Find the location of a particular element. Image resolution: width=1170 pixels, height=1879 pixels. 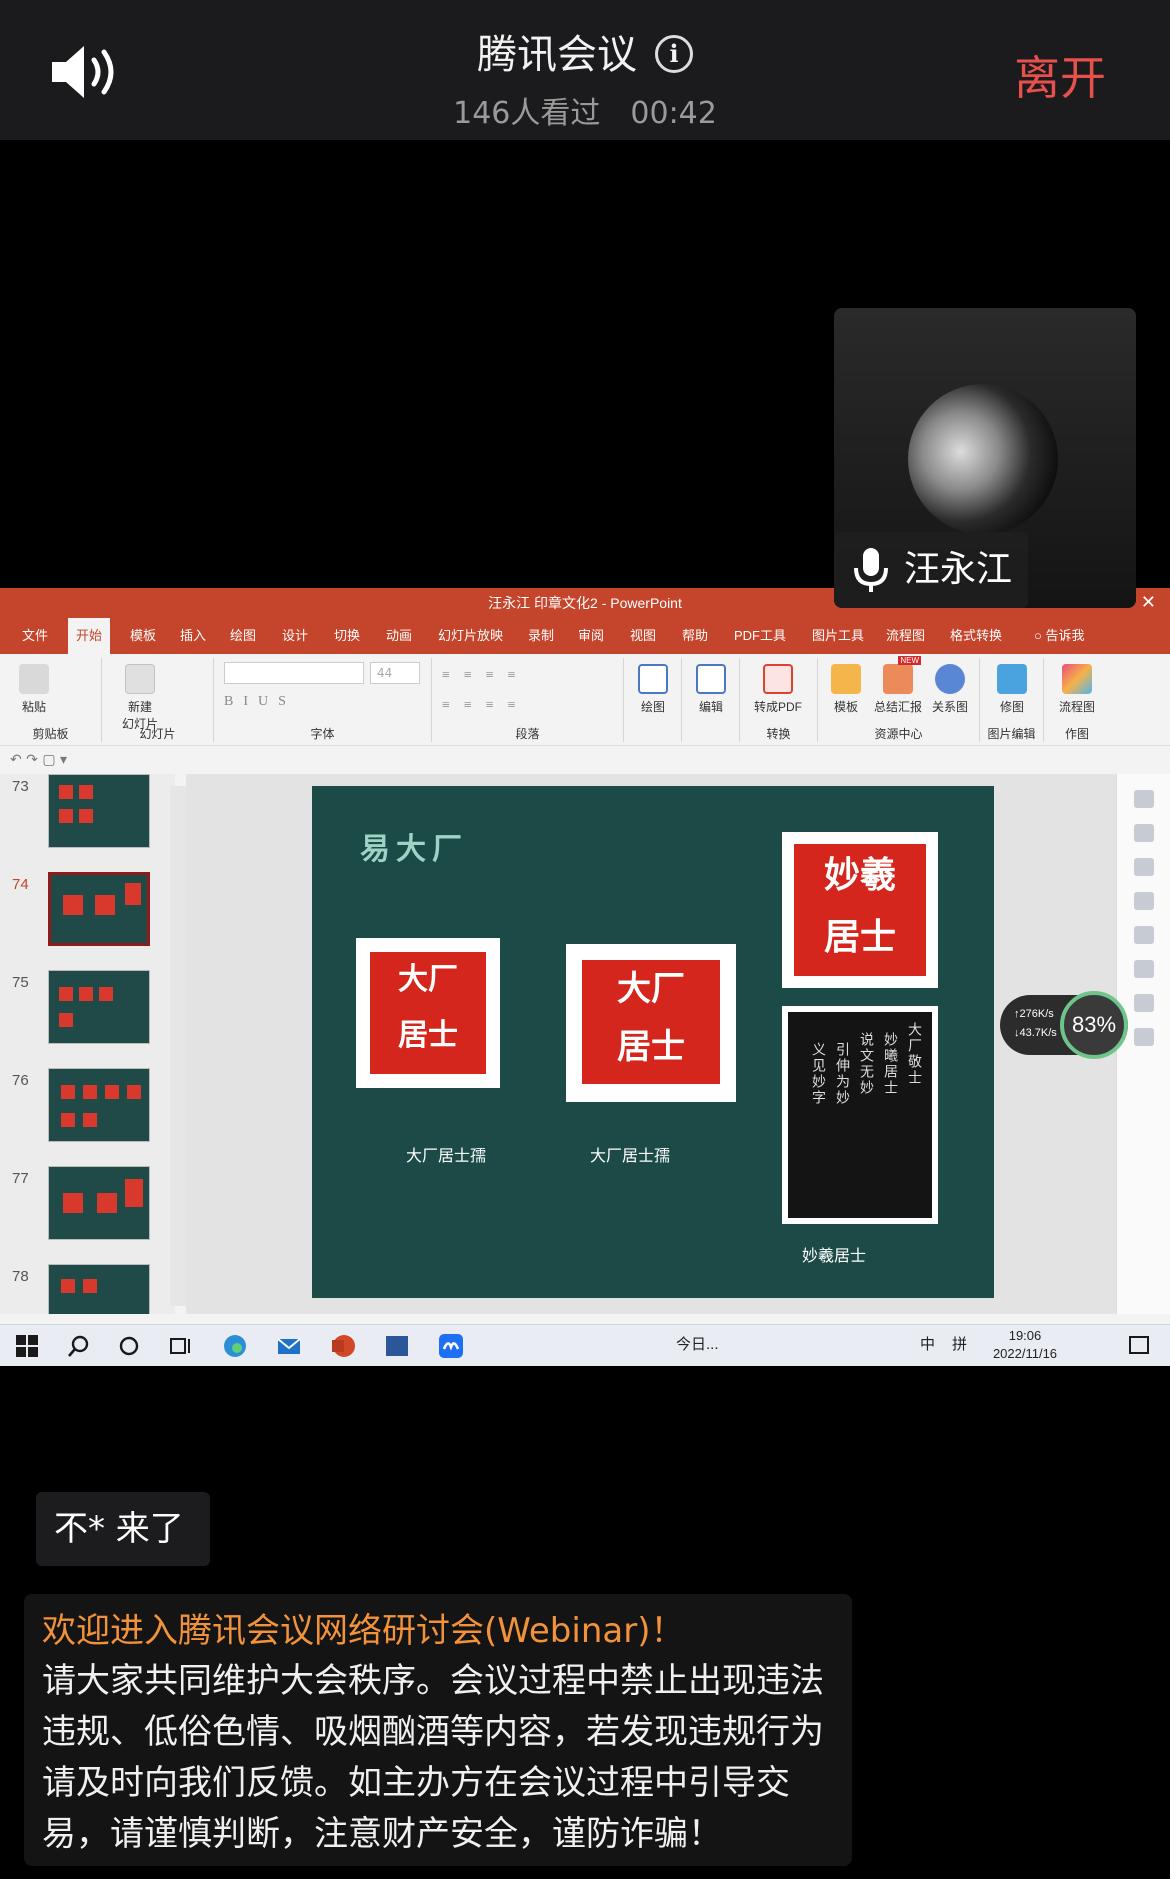

tab-review: 审阅 is located at coordinates (591, 636).